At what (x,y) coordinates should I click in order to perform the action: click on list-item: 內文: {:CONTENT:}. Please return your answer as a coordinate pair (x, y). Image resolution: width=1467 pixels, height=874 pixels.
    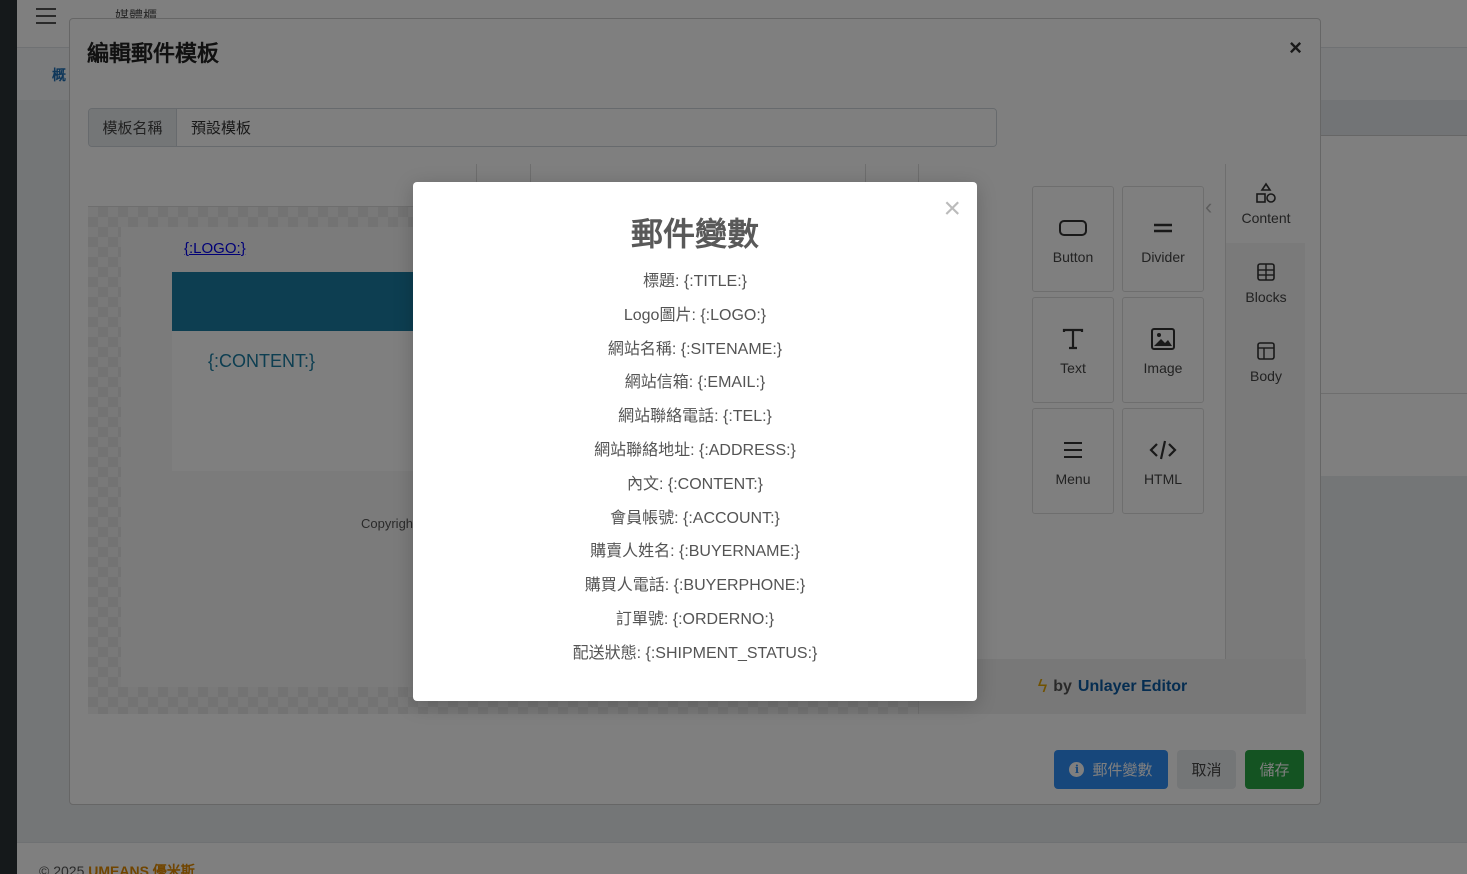
    Looking at the image, I should click on (695, 484).